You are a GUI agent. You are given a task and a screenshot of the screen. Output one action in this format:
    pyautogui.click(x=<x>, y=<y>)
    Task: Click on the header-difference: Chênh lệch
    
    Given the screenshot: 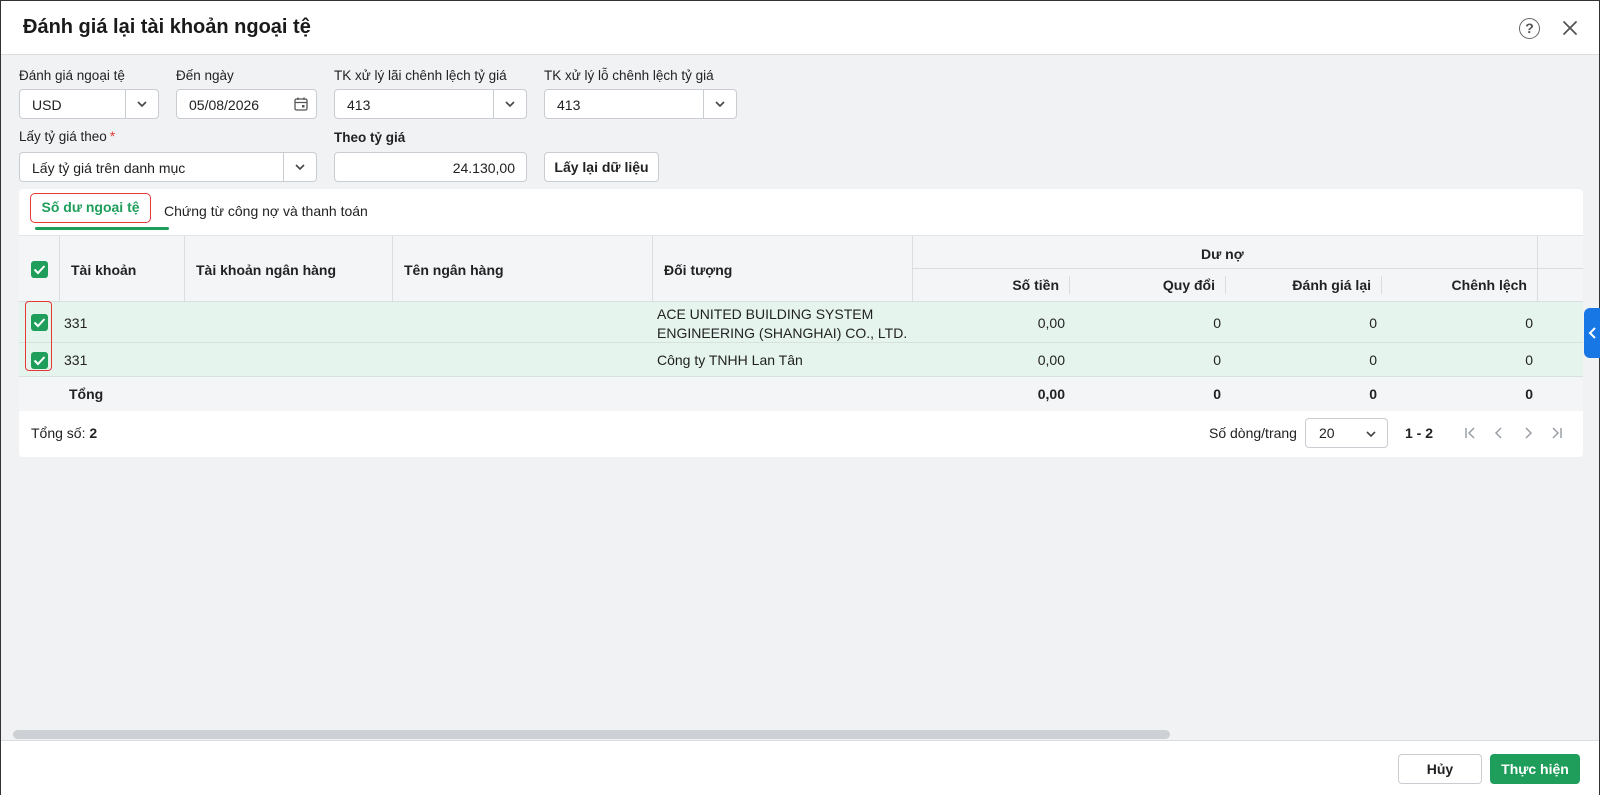 What is the action you would take?
    pyautogui.click(x=1457, y=285)
    